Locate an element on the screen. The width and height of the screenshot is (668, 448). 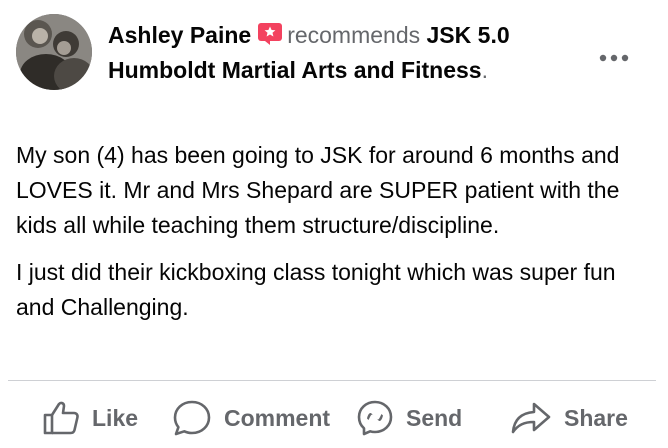
comment-label: Comment is located at coordinates (277, 417).